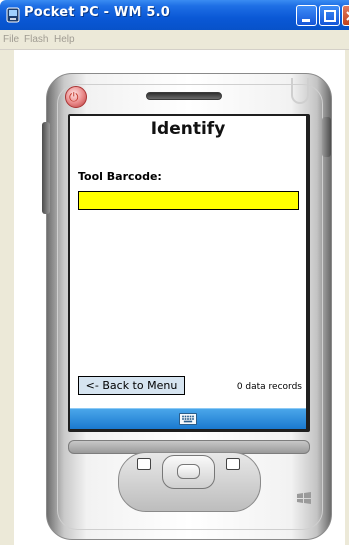 This screenshot has height=545, width=349. Describe the element at coordinates (11, 39) in the screenshot. I see `menu-item-file: File` at that location.